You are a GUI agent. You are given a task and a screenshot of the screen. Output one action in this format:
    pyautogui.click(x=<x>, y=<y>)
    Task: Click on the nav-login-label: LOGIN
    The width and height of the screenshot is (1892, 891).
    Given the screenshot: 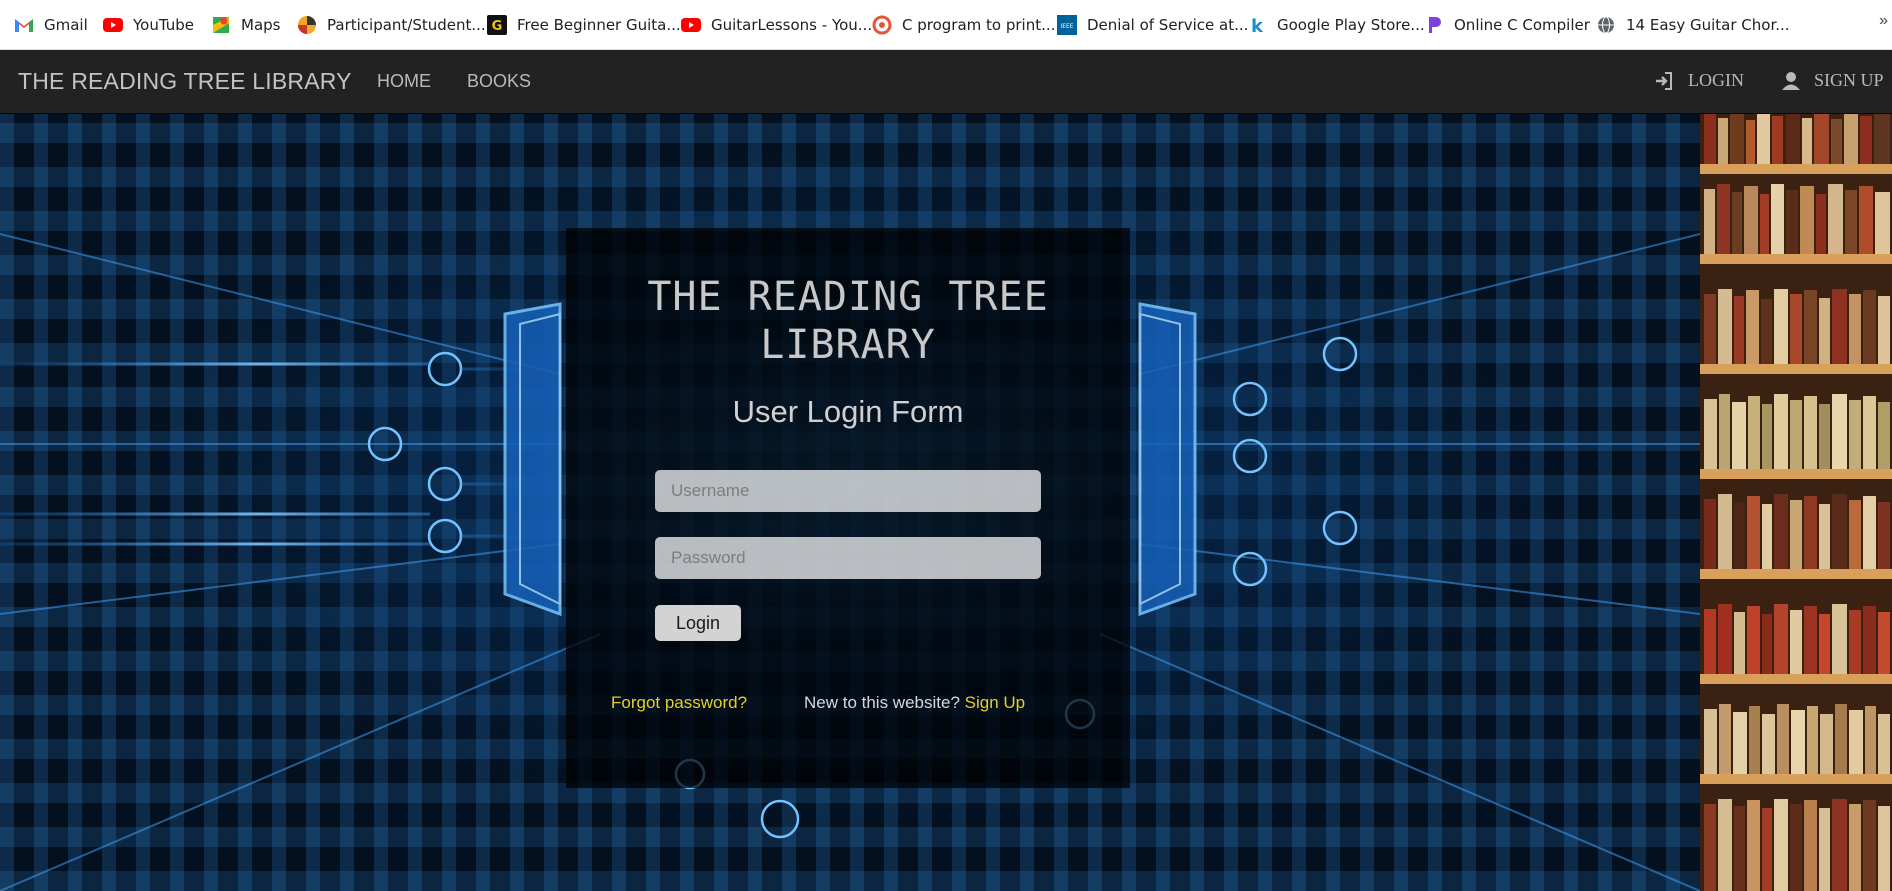 What is the action you would take?
    pyautogui.click(x=1716, y=80)
    